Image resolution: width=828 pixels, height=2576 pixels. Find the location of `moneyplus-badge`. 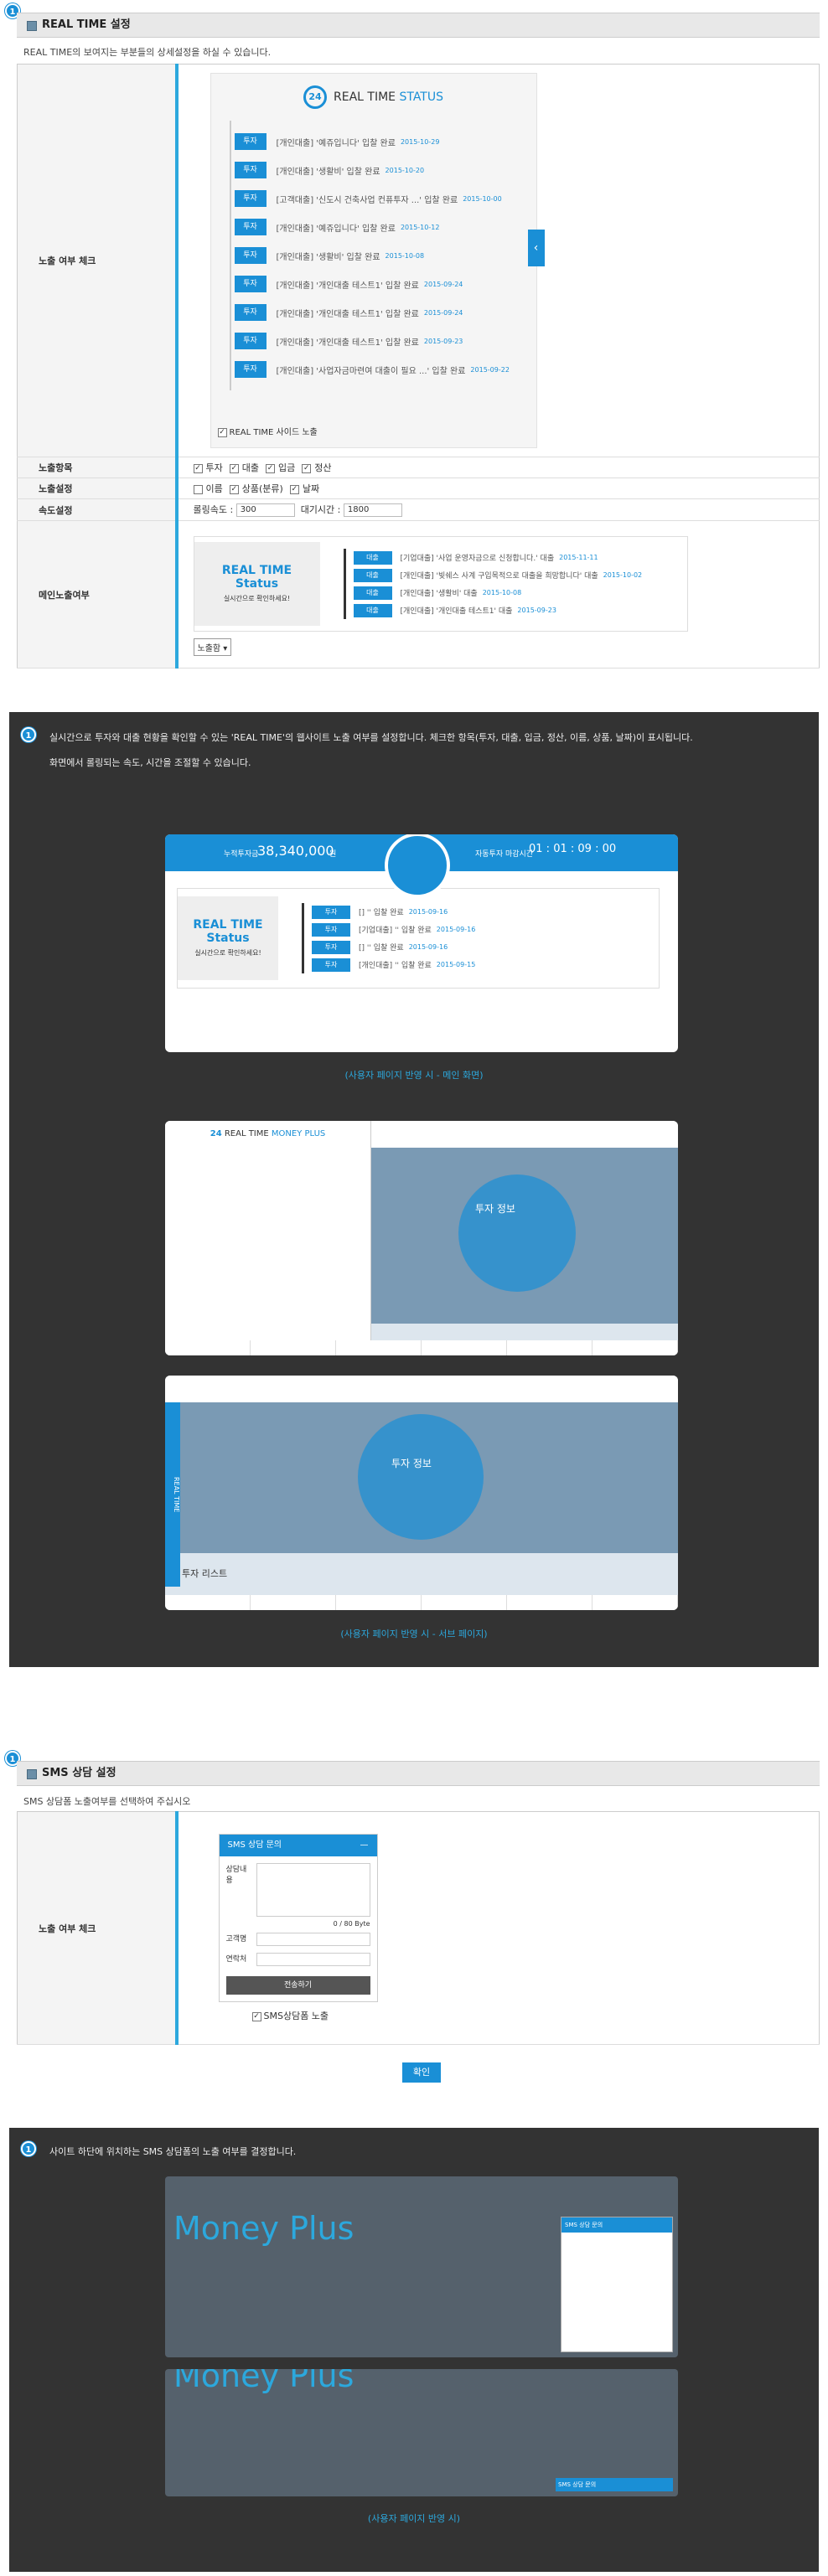

moneyplus-badge is located at coordinates (417, 866).